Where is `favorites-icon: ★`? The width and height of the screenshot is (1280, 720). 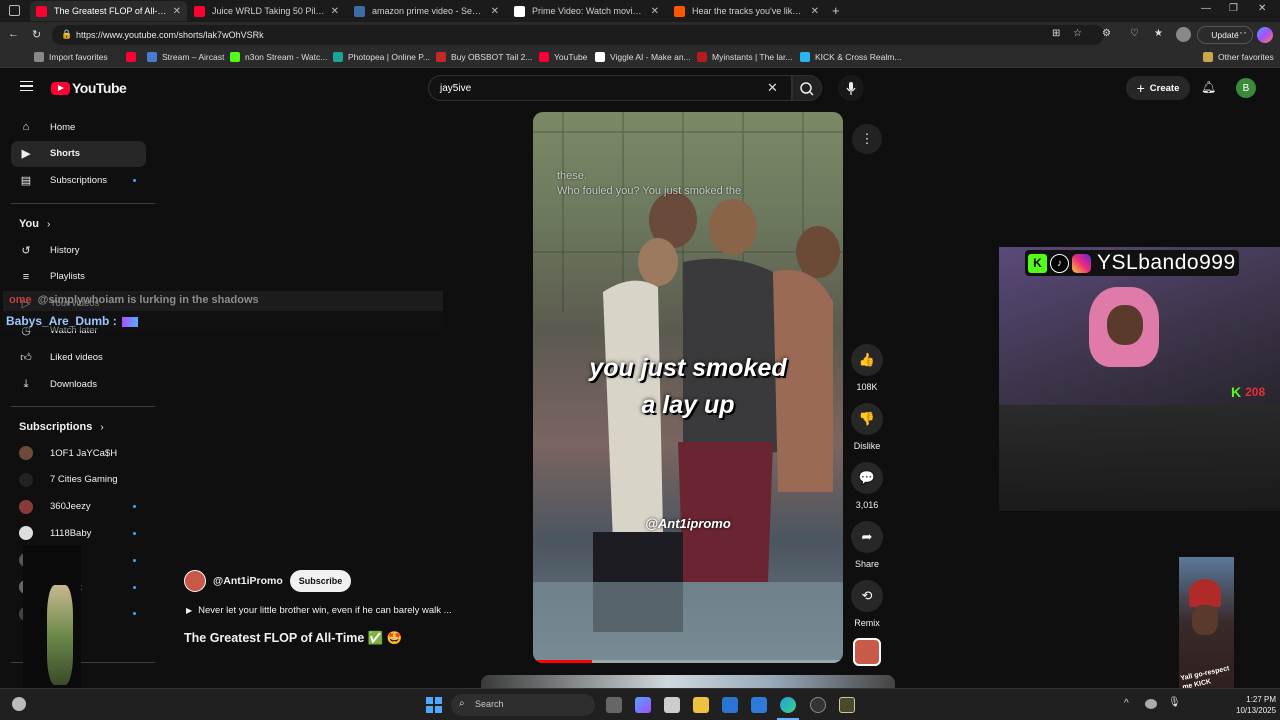
favorites-icon: ★ is located at coordinates (1158, 33).